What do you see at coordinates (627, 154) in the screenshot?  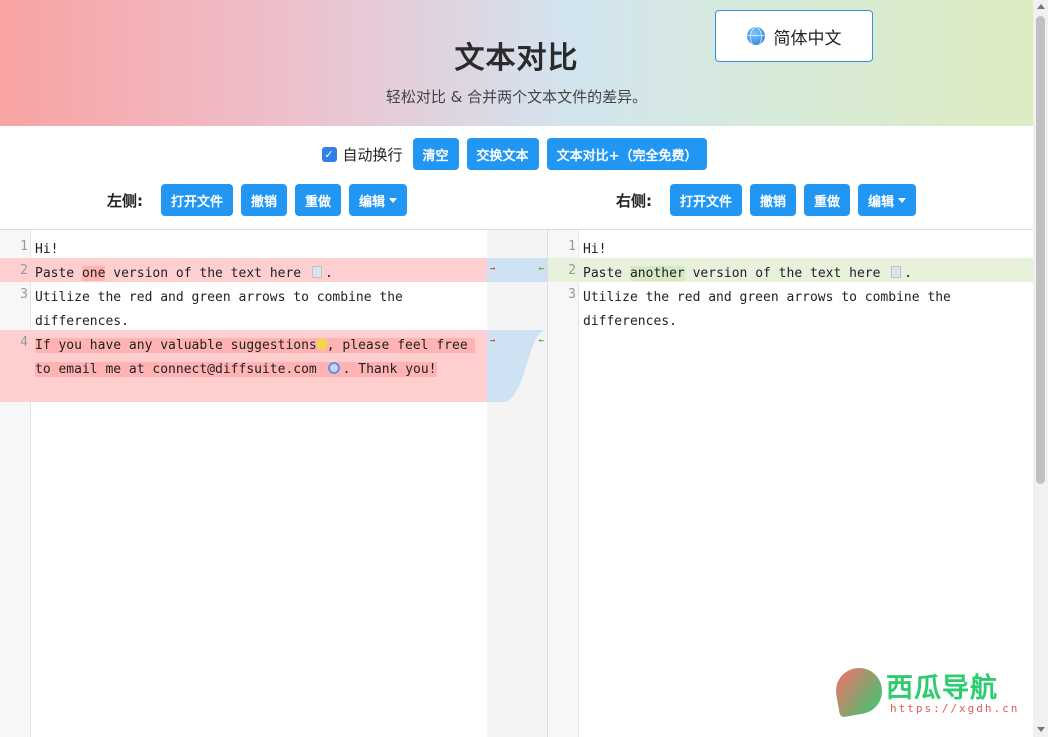 I see `diff-plus-button: 文本对比+（完全免费）` at bounding box center [627, 154].